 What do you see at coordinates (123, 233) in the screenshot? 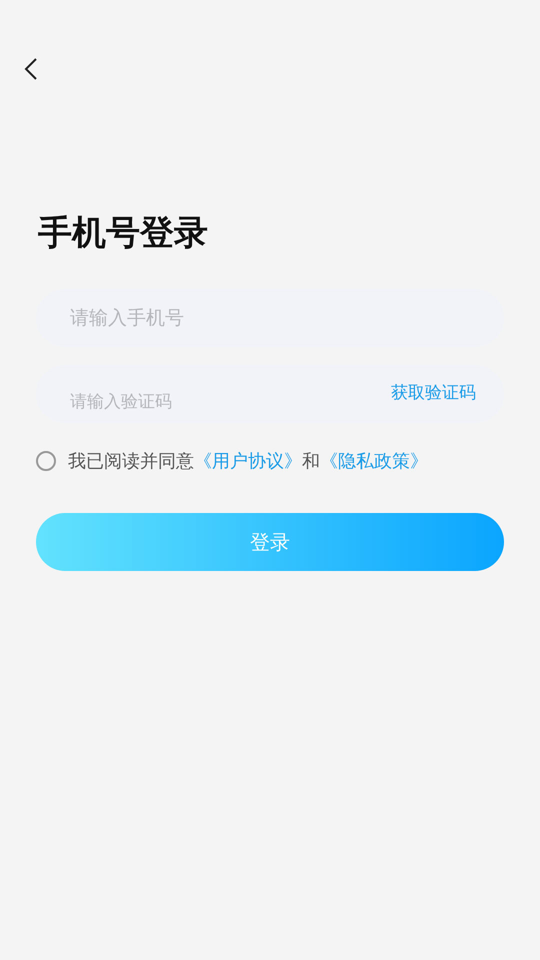
I see `page-title: 手机号登录` at bounding box center [123, 233].